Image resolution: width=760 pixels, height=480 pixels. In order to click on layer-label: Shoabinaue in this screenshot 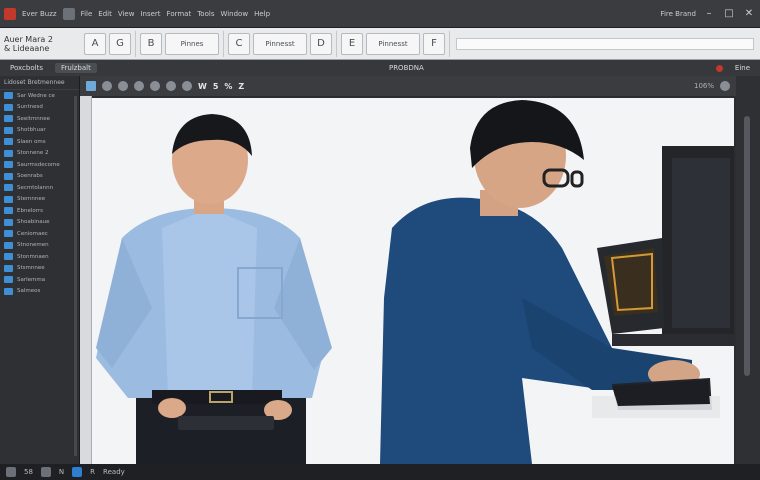, I will do `click(33, 222)`.